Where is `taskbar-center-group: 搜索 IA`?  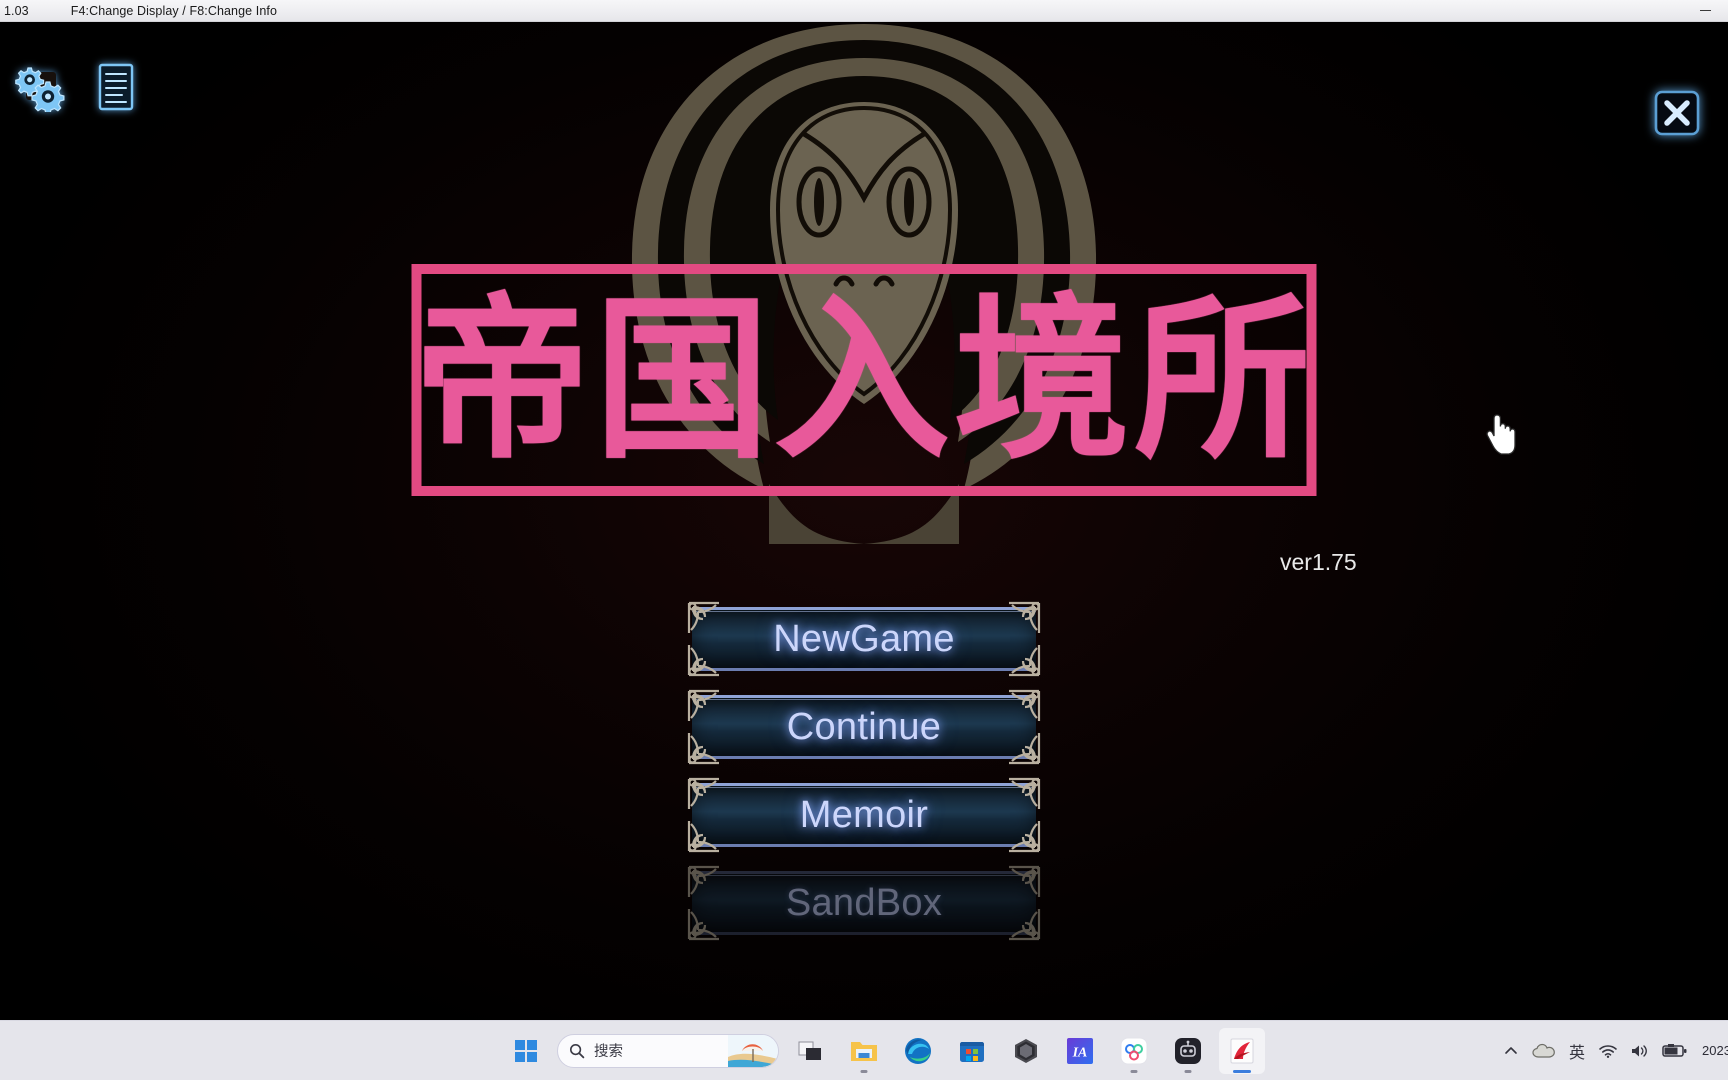
taskbar-center-group: 搜索 IA is located at coordinates (1000, 1050).